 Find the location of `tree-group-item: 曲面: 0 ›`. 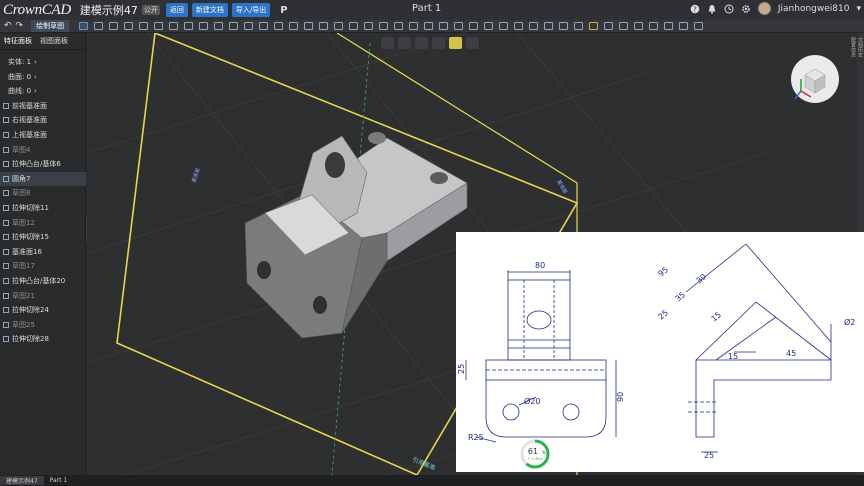

tree-group-item: 曲面: 0 › is located at coordinates (43, 77).